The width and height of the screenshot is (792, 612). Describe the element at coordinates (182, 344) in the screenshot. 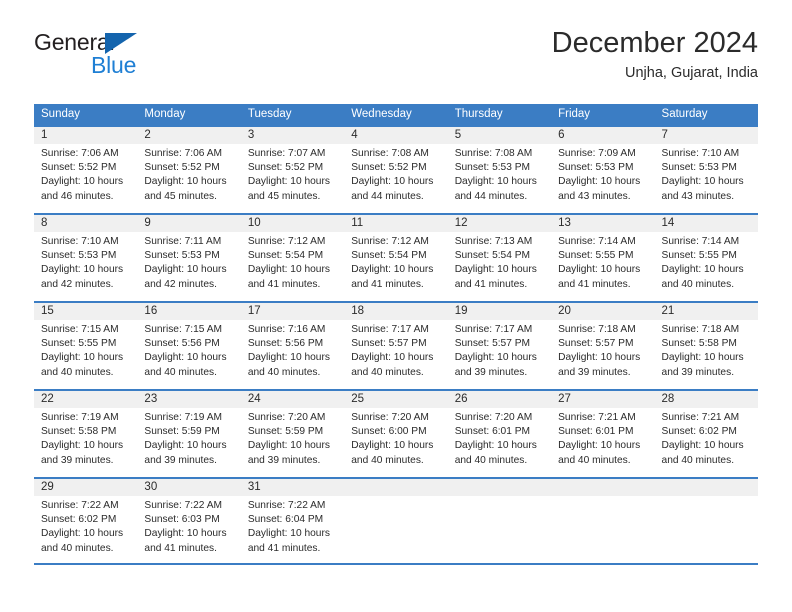

I see `sunset-text: Sunset: 5:56 PM` at that location.